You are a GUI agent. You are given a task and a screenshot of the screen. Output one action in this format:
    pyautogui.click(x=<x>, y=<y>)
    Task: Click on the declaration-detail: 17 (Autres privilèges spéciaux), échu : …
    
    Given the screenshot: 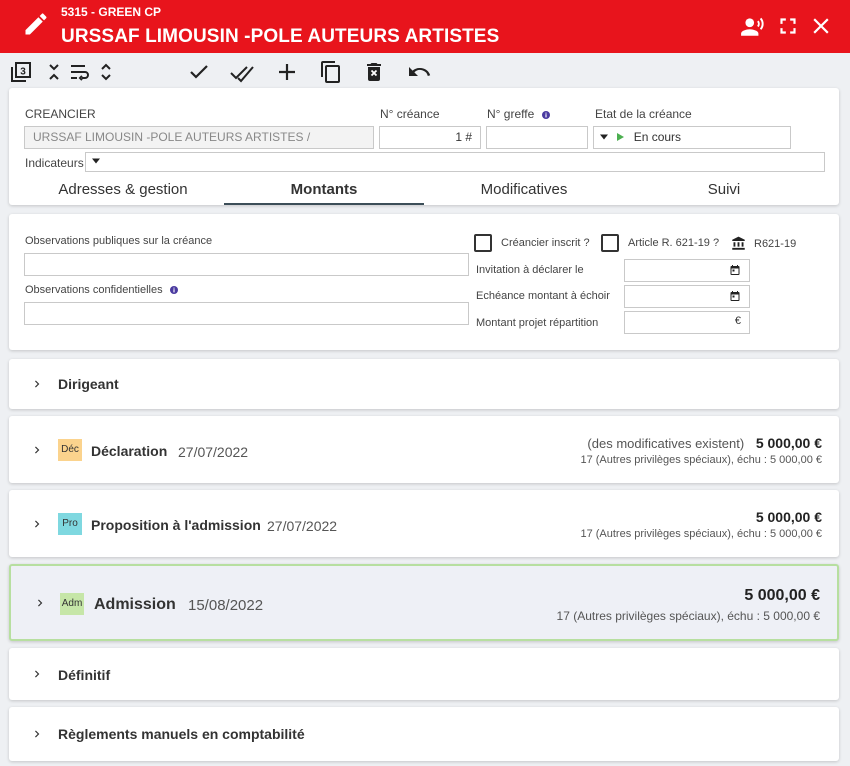 What is the action you would take?
    pyautogui.click(x=701, y=460)
    